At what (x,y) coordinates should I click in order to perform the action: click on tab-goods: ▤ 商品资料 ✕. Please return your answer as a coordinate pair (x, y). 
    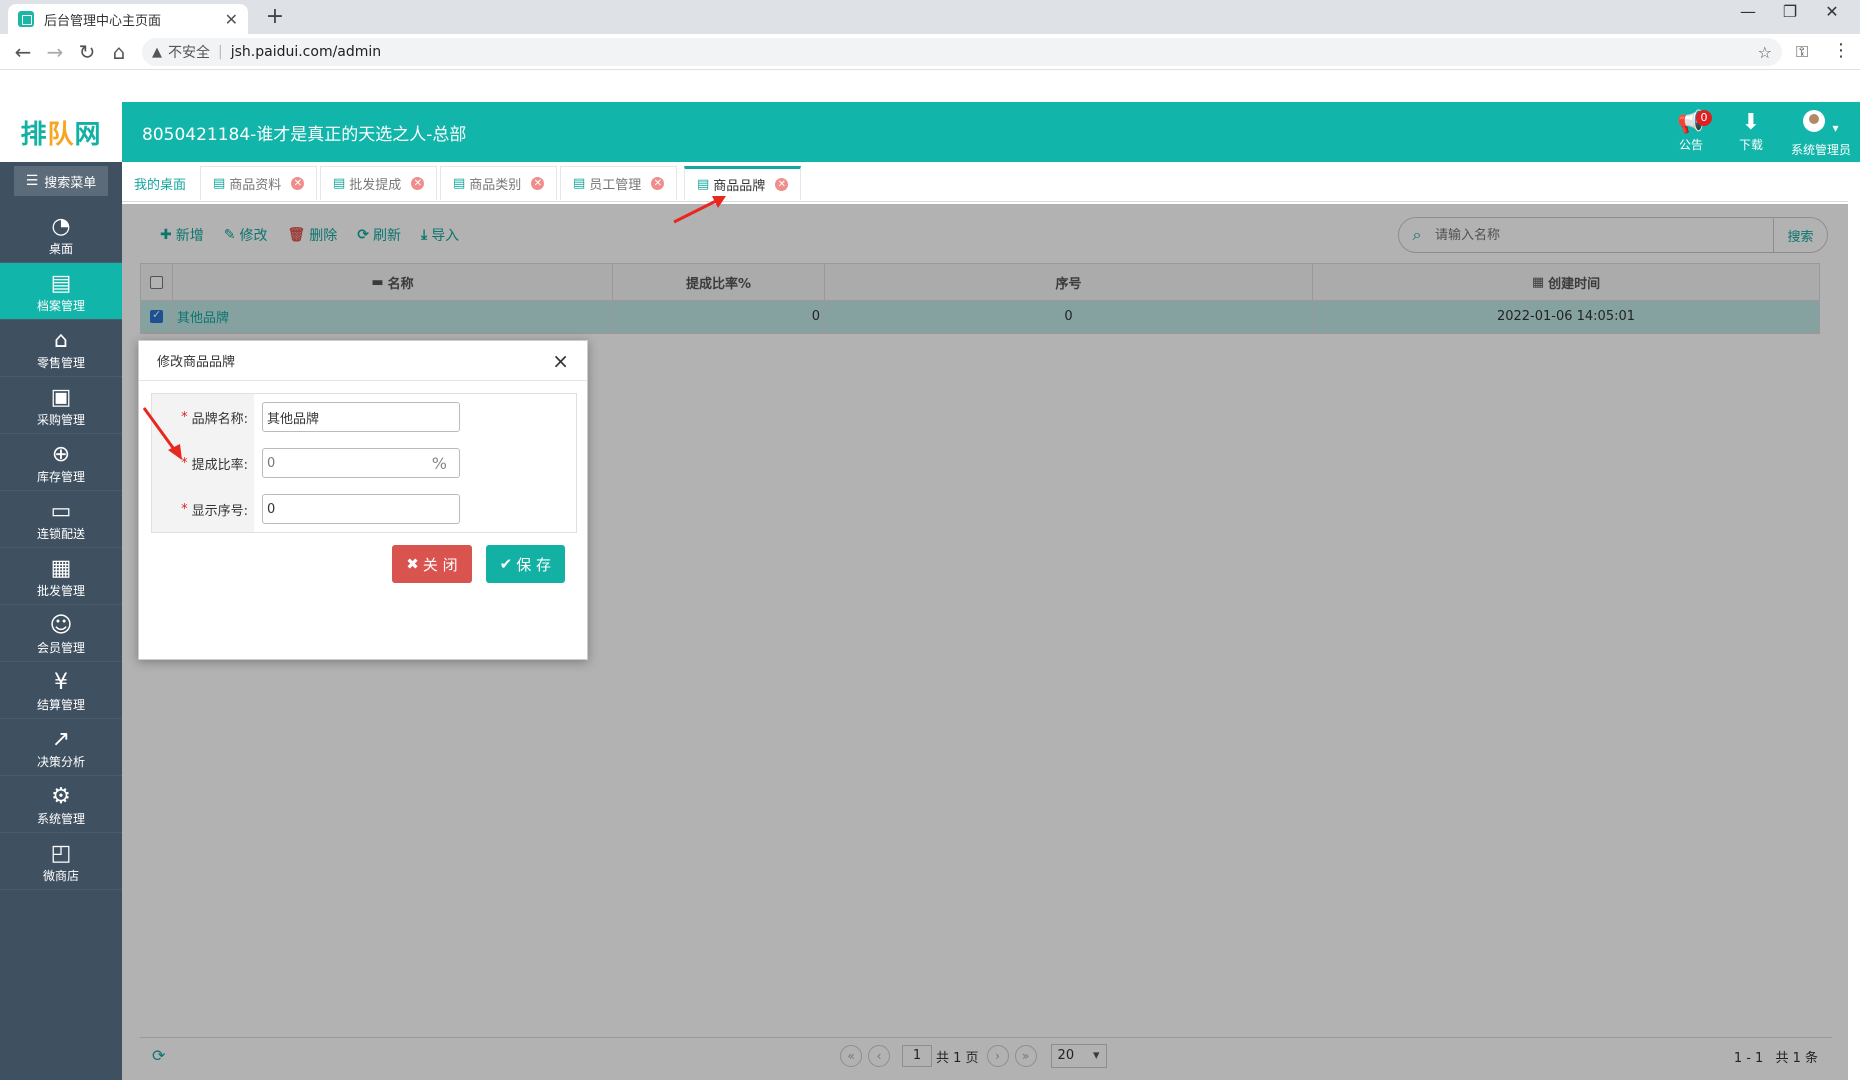
    Looking at the image, I should click on (259, 183).